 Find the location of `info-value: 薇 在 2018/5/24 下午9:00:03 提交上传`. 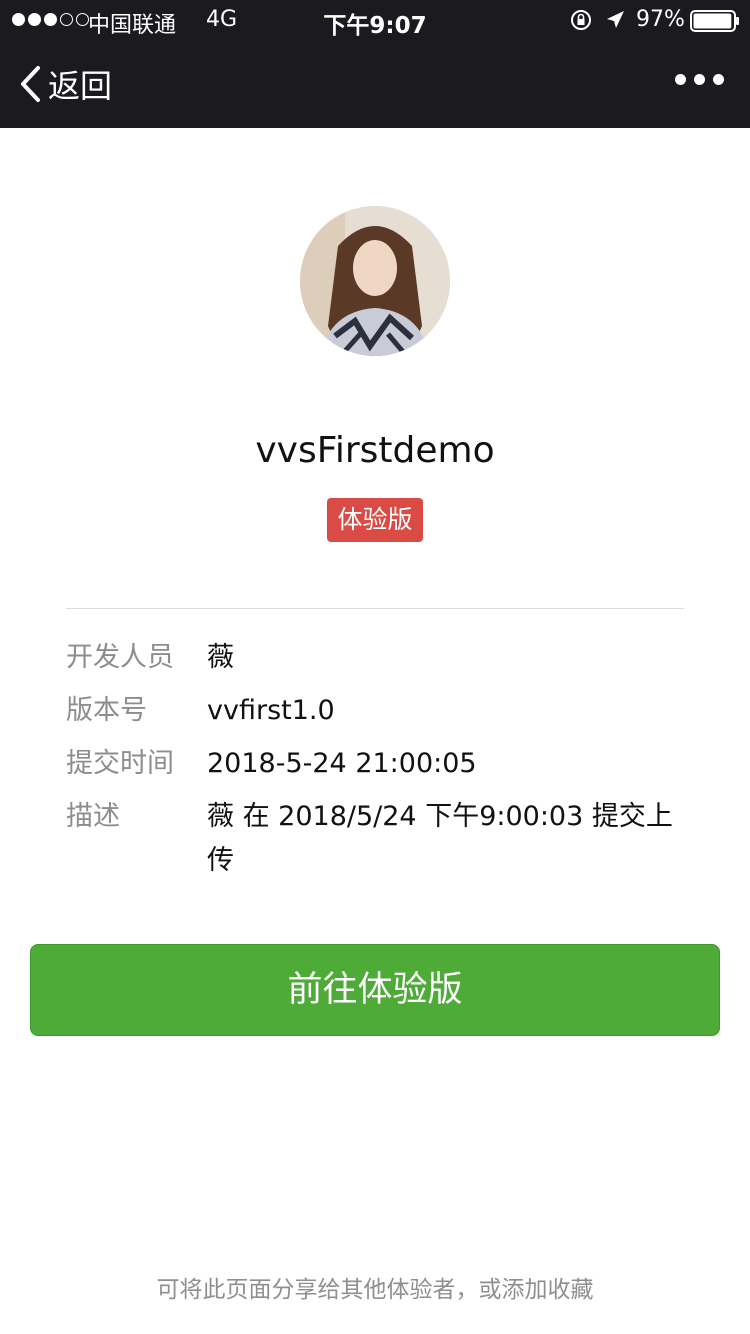

info-value: 薇 在 2018/5/24 下午9:00:03 提交上传 is located at coordinates (440, 838).